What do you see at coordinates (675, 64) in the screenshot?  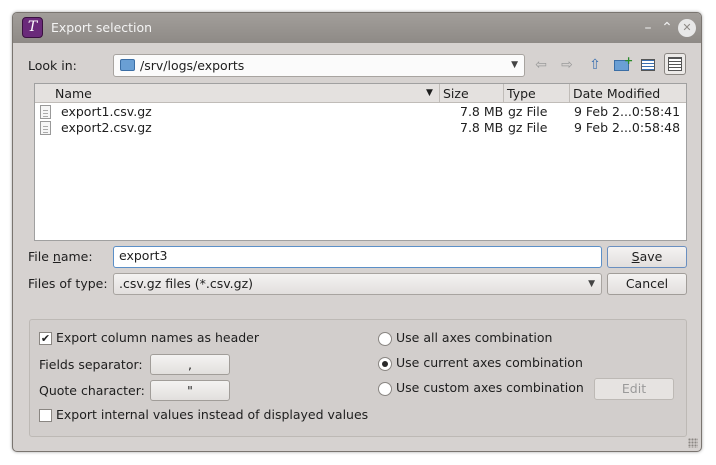 I see `details-view-icon` at bounding box center [675, 64].